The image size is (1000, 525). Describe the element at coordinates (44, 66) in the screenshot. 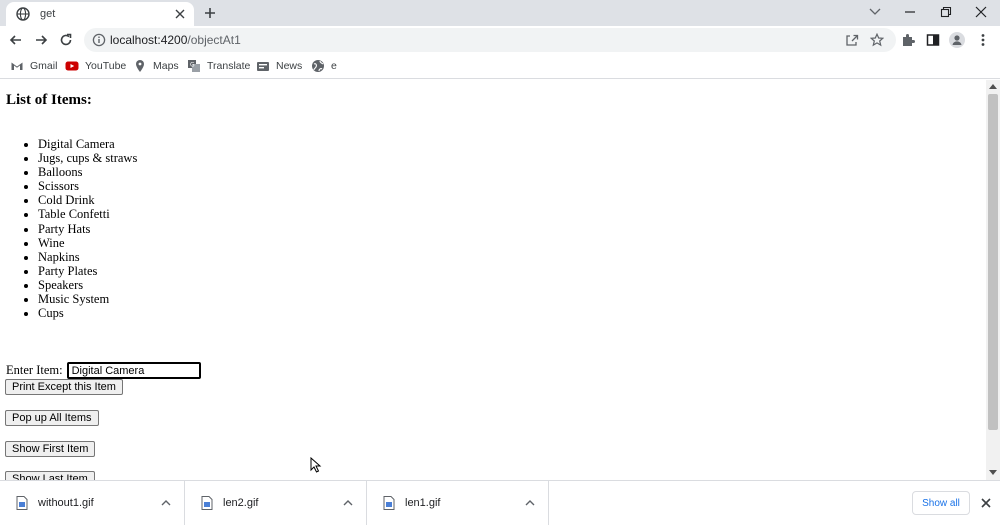

I see `bookmark-label: Gmail` at that location.